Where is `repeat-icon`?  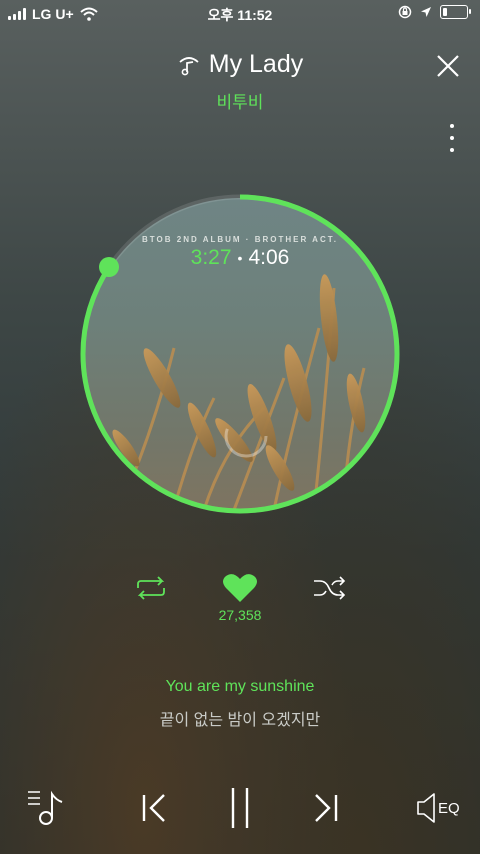 repeat-icon is located at coordinates (151, 588).